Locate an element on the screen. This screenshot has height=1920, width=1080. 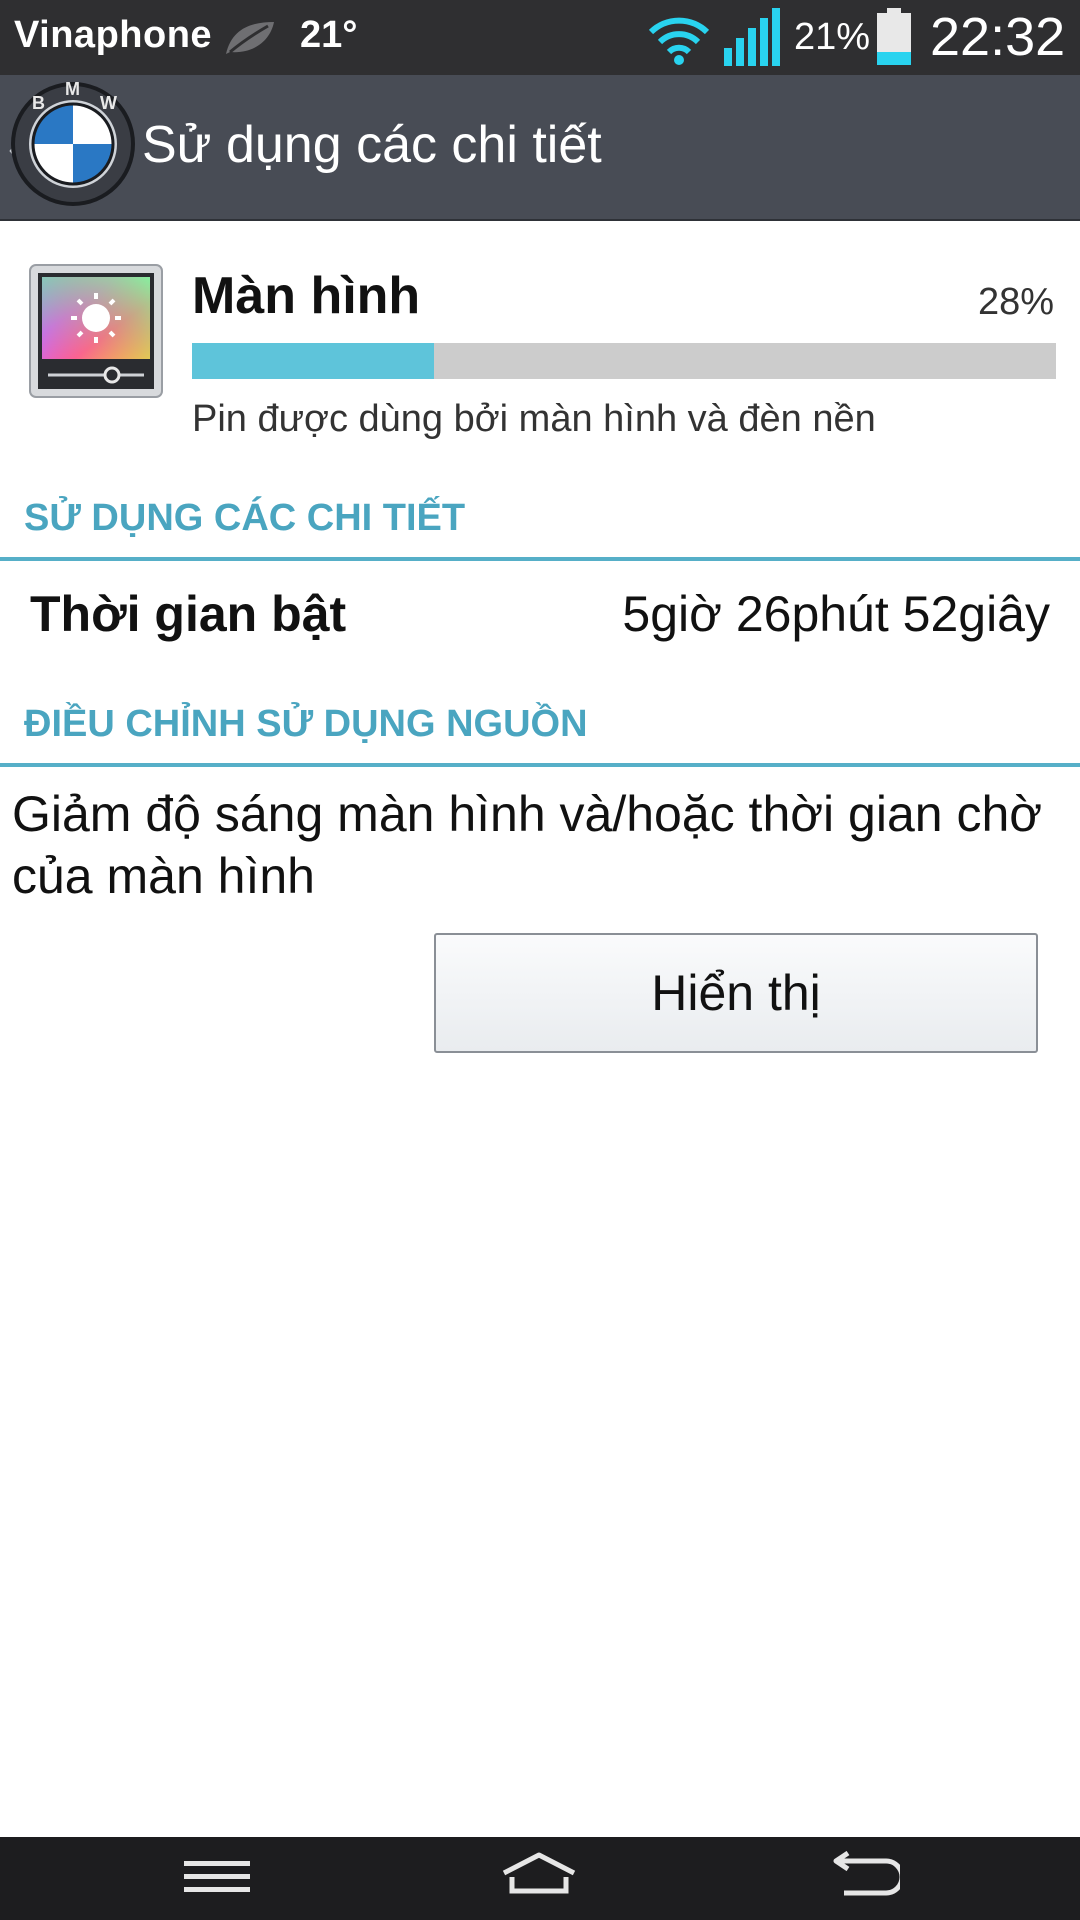
carrier-name: Vinaphone is located at coordinates (113, 35).